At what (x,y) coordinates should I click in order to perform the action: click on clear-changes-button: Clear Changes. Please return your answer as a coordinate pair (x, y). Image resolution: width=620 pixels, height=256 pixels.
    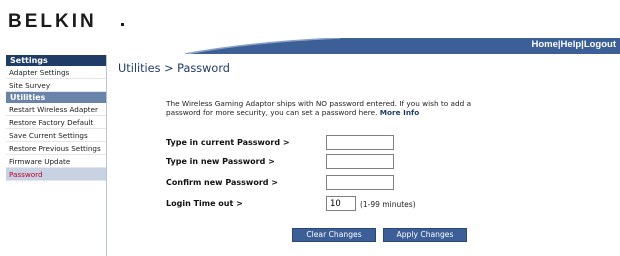
    Looking at the image, I should click on (334, 235).